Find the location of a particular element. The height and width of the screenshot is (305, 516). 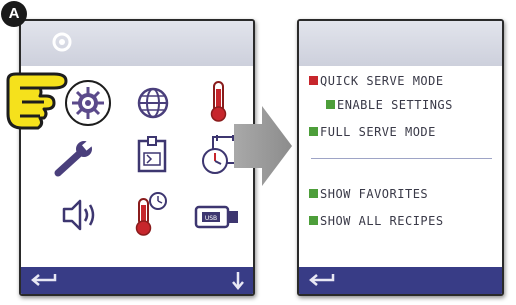

recipe-book-icon is located at coordinates (152, 155).